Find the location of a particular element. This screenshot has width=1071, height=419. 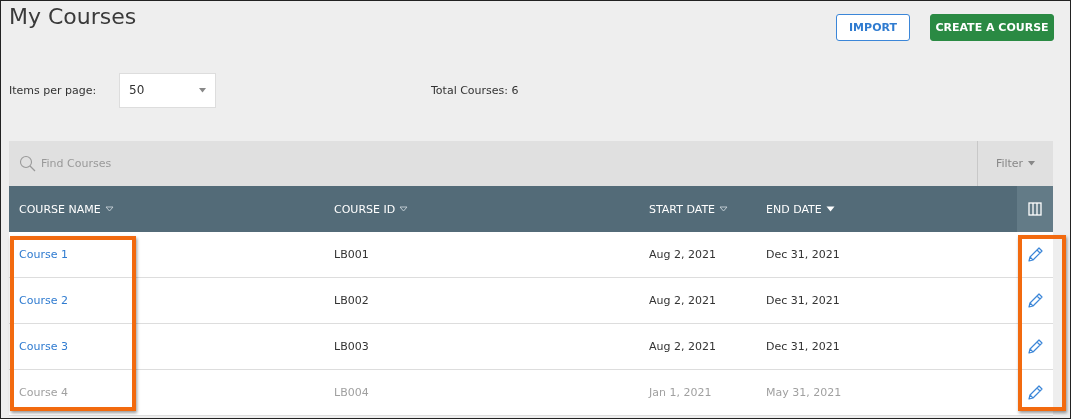

course-name: Course 4 is located at coordinates (43, 392).